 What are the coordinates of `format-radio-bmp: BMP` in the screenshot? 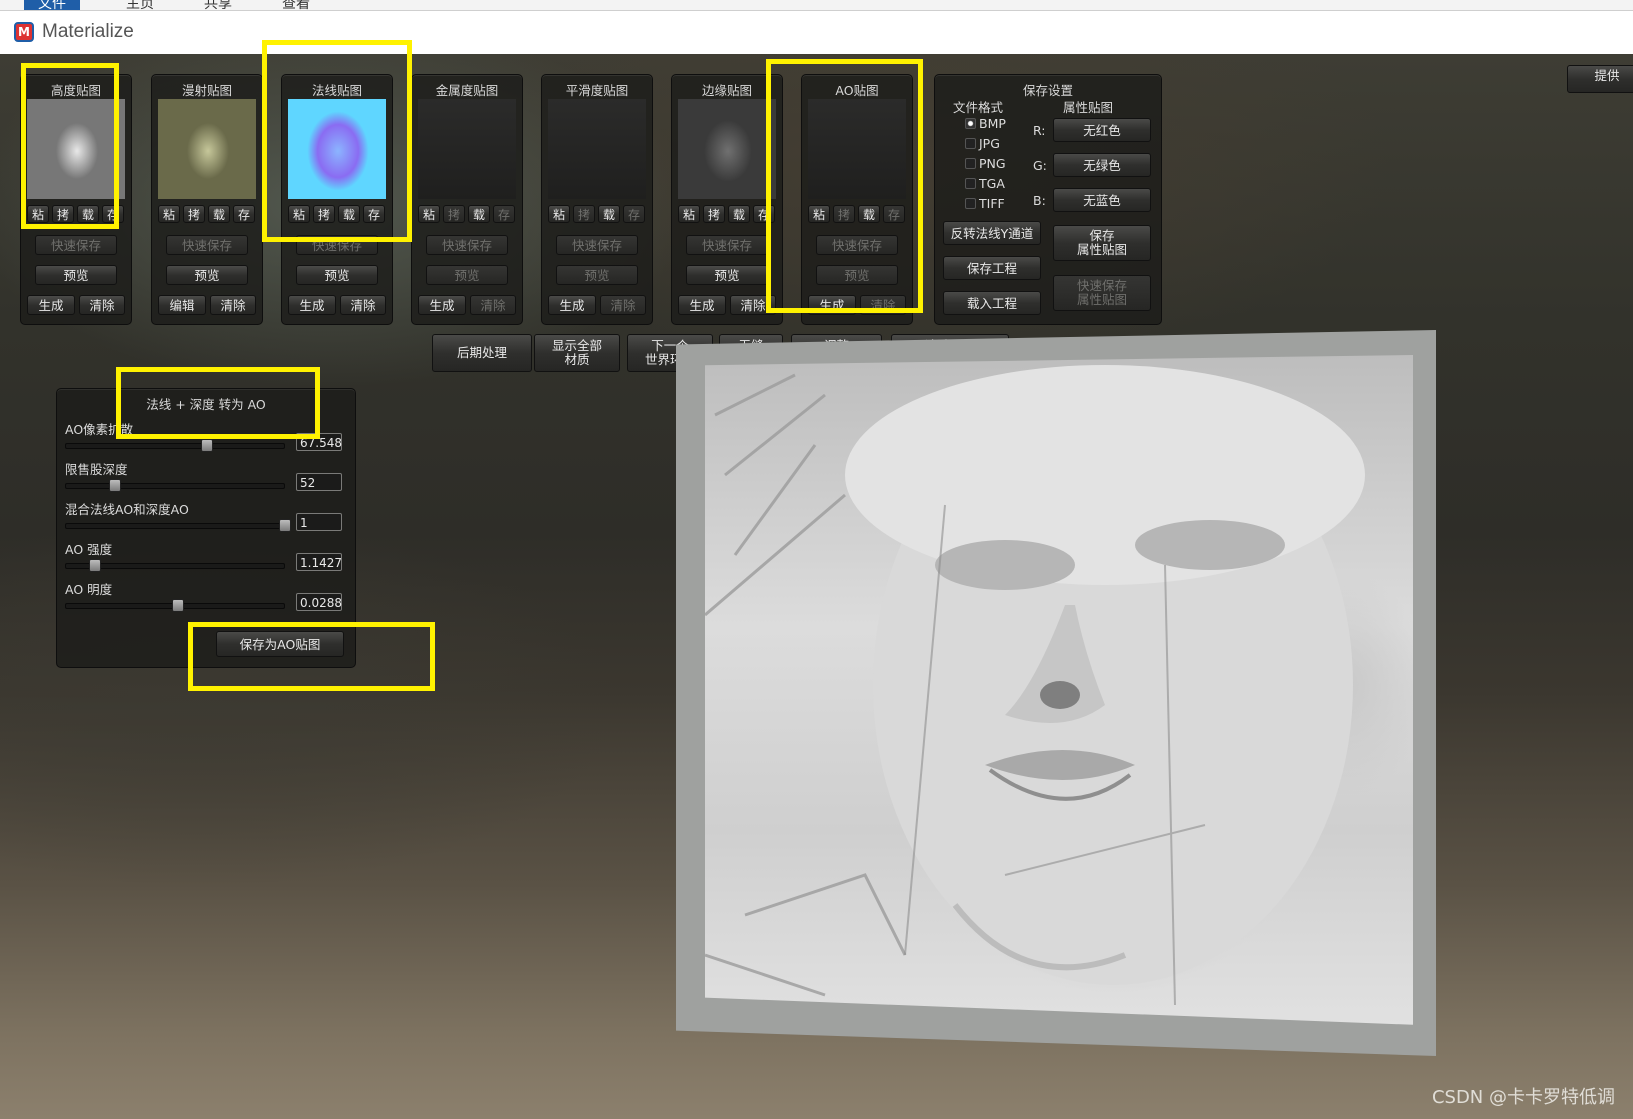 It's located at (985, 123).